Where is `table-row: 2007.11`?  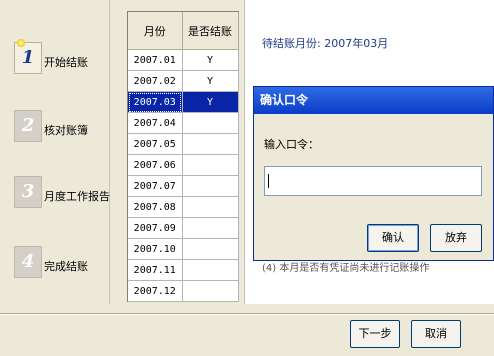
table-row: 2007.11 is located at coordinates (183, 270).